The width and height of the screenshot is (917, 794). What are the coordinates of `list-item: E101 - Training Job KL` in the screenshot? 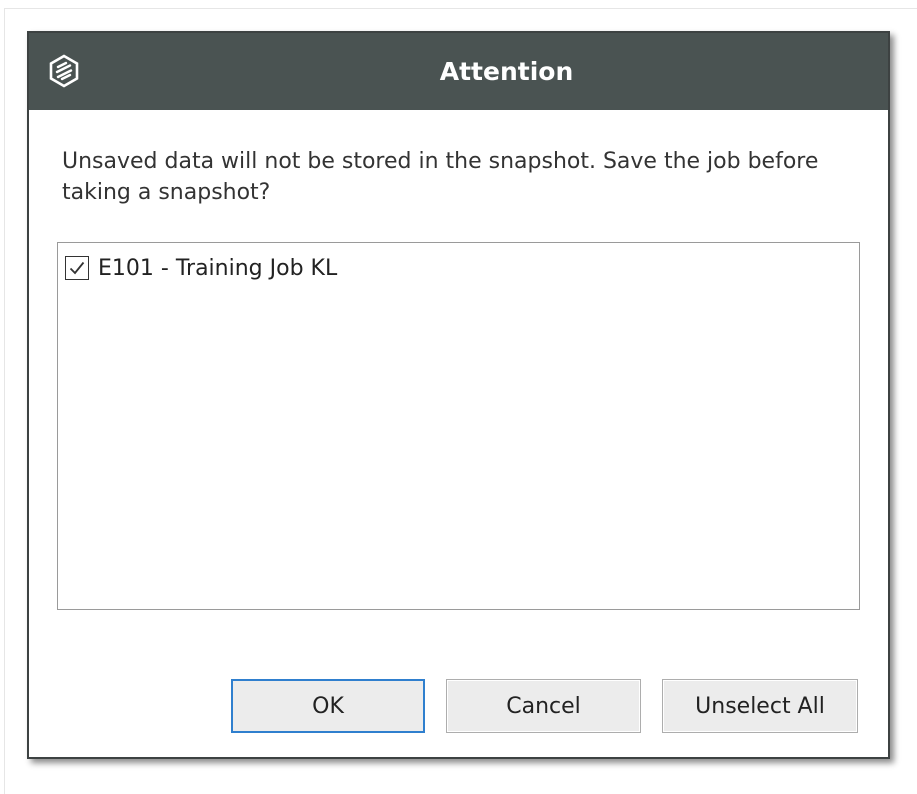 It's located at (201, 268).